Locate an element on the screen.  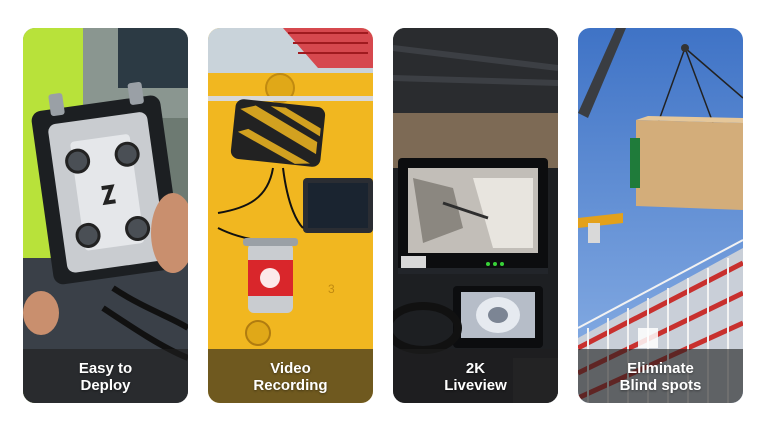
caption-line-1: Eliminate is located at coordinates (660, 368).